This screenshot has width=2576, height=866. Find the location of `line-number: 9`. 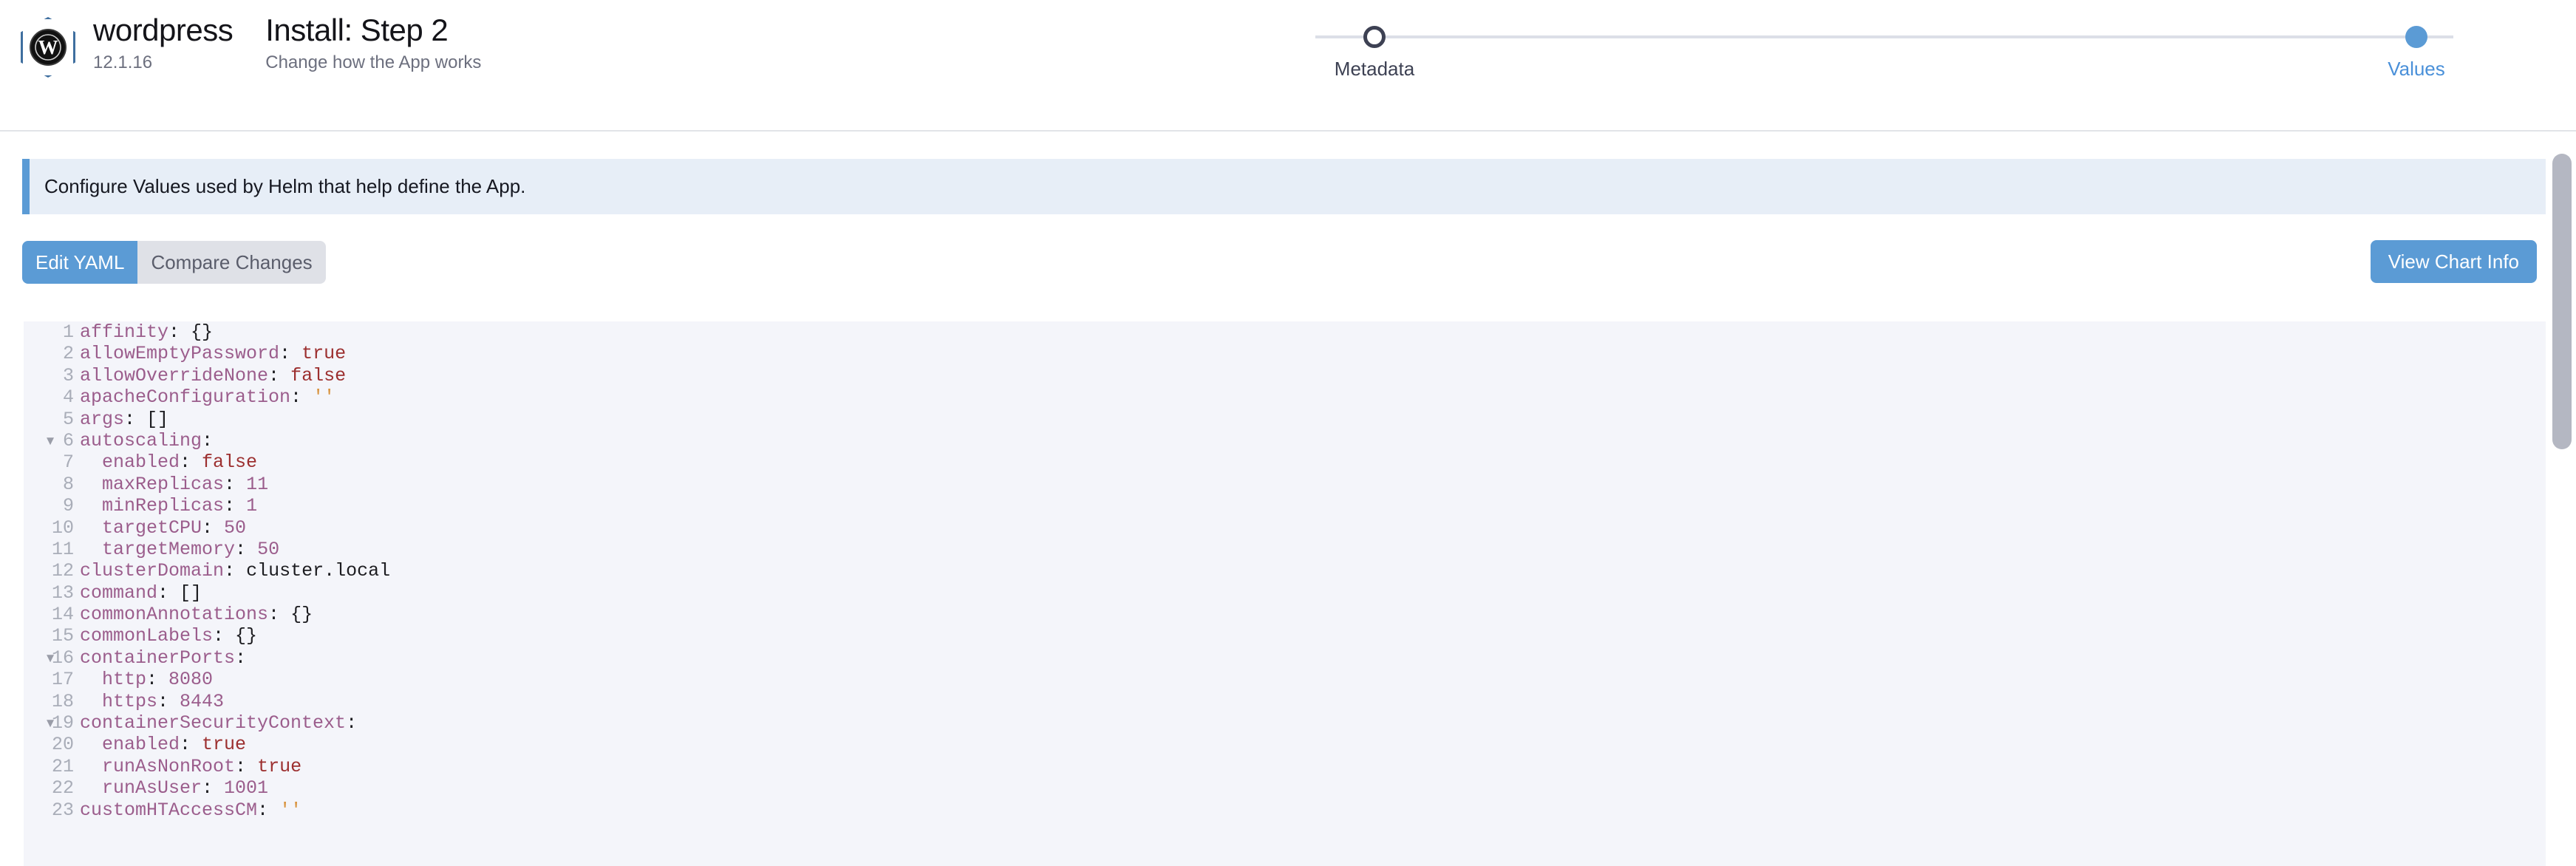

line-number: 9 is located at coordinates (68, 506).